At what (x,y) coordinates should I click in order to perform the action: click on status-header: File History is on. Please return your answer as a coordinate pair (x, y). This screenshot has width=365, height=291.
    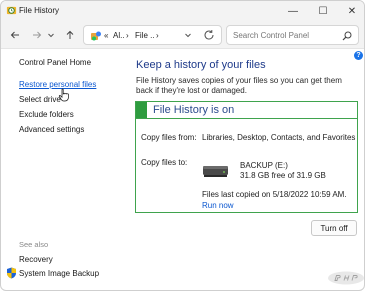
    Looking at the image, I should click on (246, 110).